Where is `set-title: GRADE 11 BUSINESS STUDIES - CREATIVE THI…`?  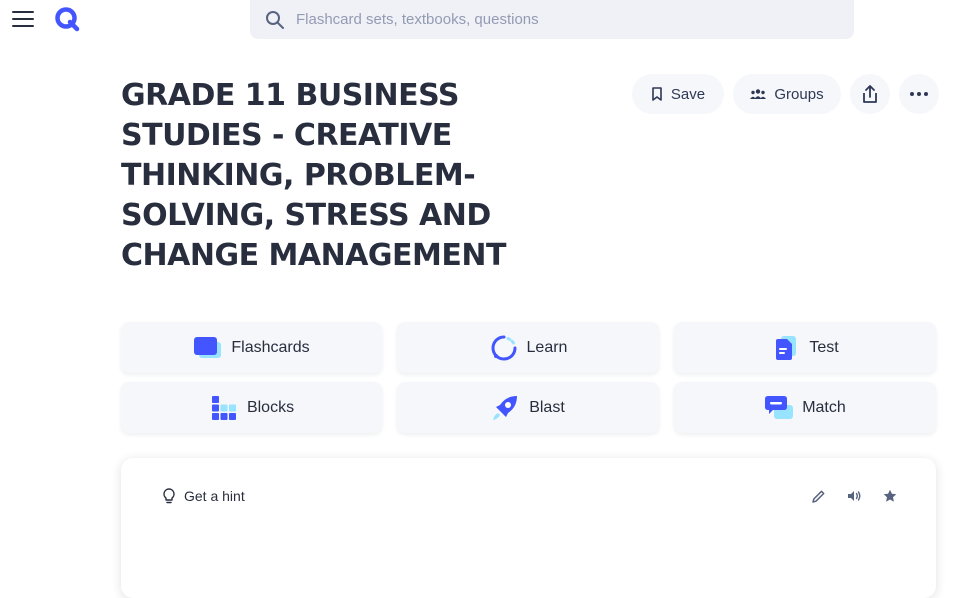
set-title: GRADE 11 BUSINESS STUDIES - CREATIVE THI… is located at coordinates (313, 175).